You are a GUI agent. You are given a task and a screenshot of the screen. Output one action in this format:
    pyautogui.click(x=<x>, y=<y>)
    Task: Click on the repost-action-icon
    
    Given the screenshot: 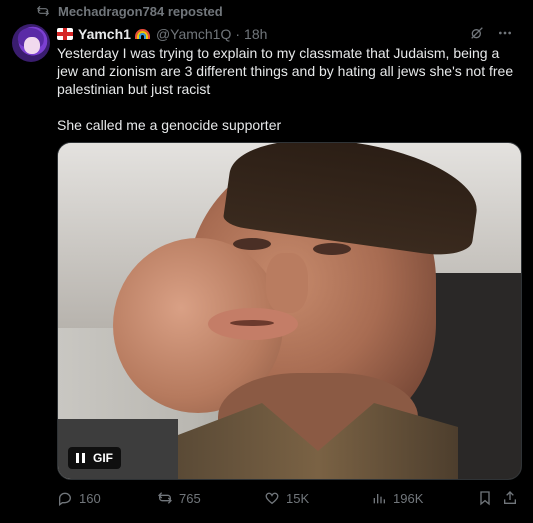 What is the action you would take?
    pyautogui.click(x=165, y=498)
    